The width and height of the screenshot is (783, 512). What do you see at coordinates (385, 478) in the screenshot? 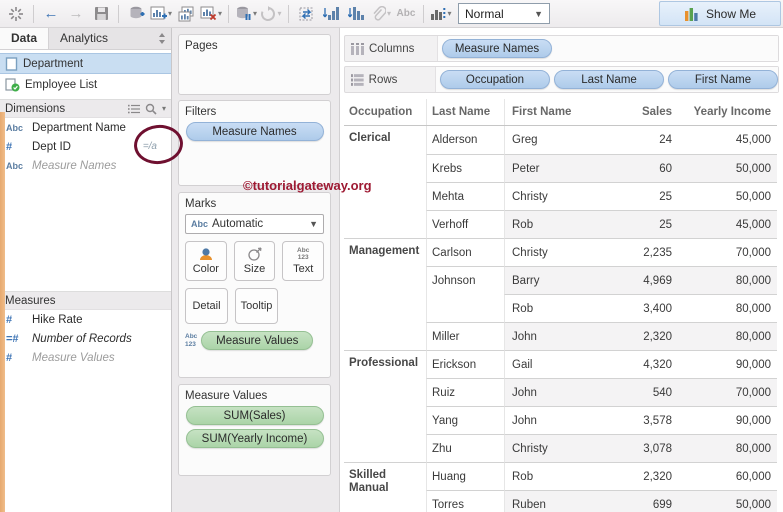
I see `occupation-cell: Skilled Manual` at bounding box center [385, 478].